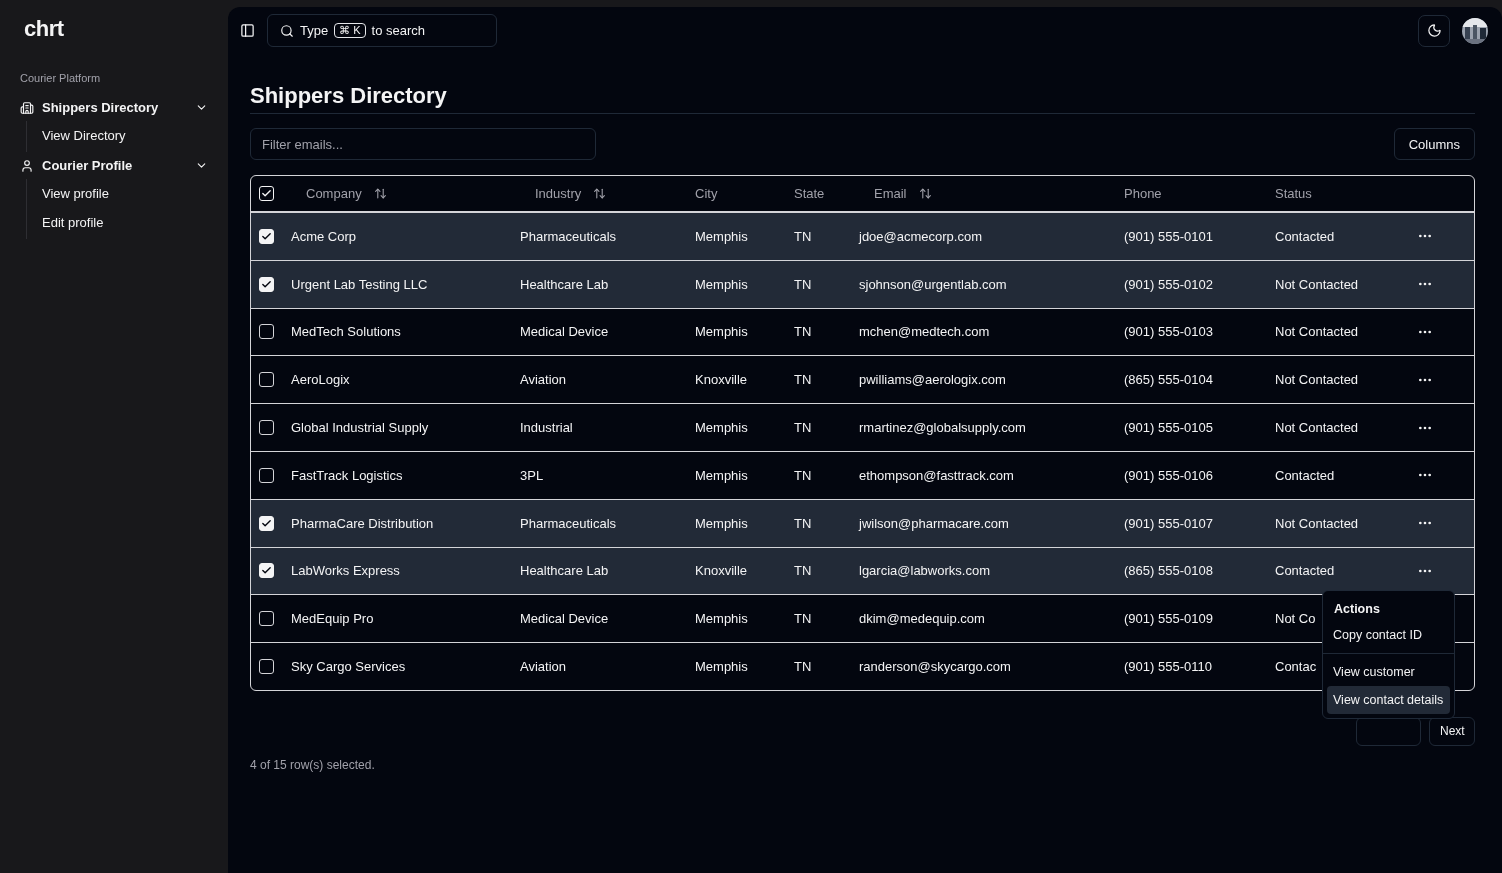 The height and width of the screenshot is (873, 1502). Describe the element at coordinates (44, 28) in the screenshot. I see `app-logo: chrt` at that location.